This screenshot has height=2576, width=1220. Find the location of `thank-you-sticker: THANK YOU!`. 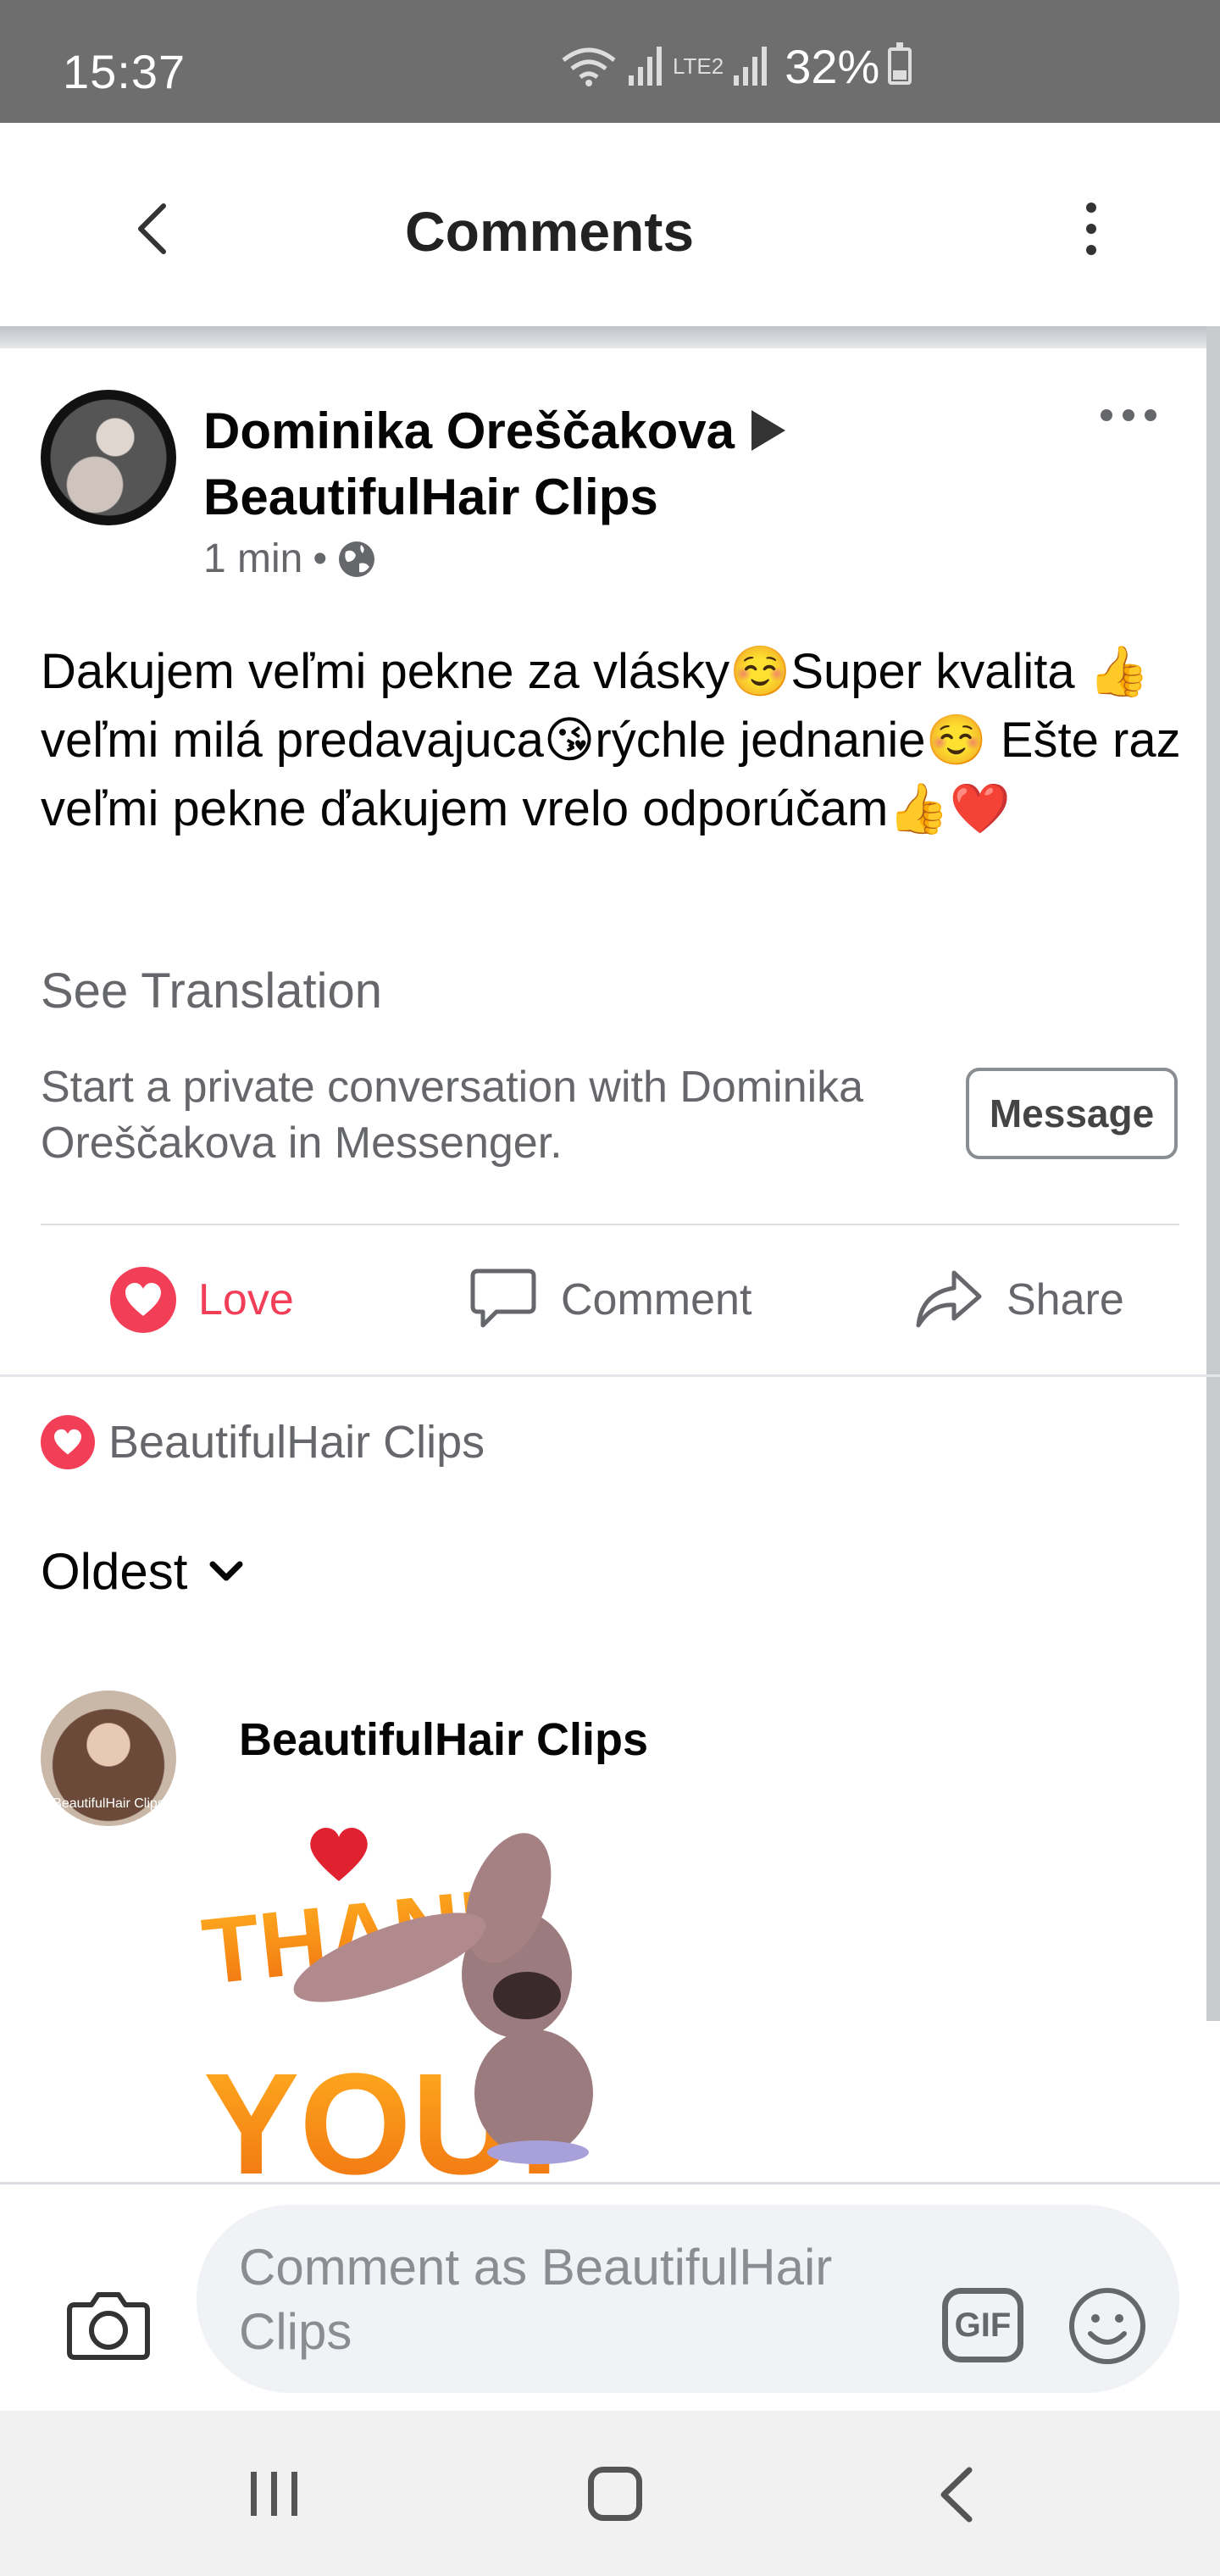

thank-you-sticker: THANK YOU! is located at coordinates (406, 1997).